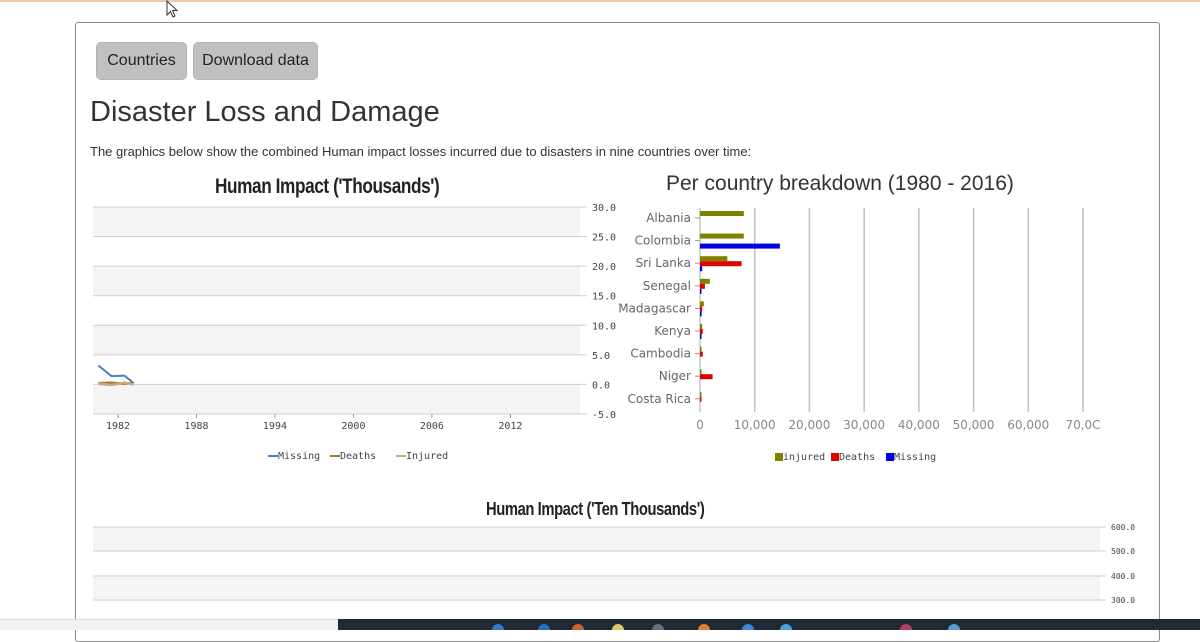  Describe the element at coordinates (769, 624) in the screenshot. I see `os-taskbar` at that location.